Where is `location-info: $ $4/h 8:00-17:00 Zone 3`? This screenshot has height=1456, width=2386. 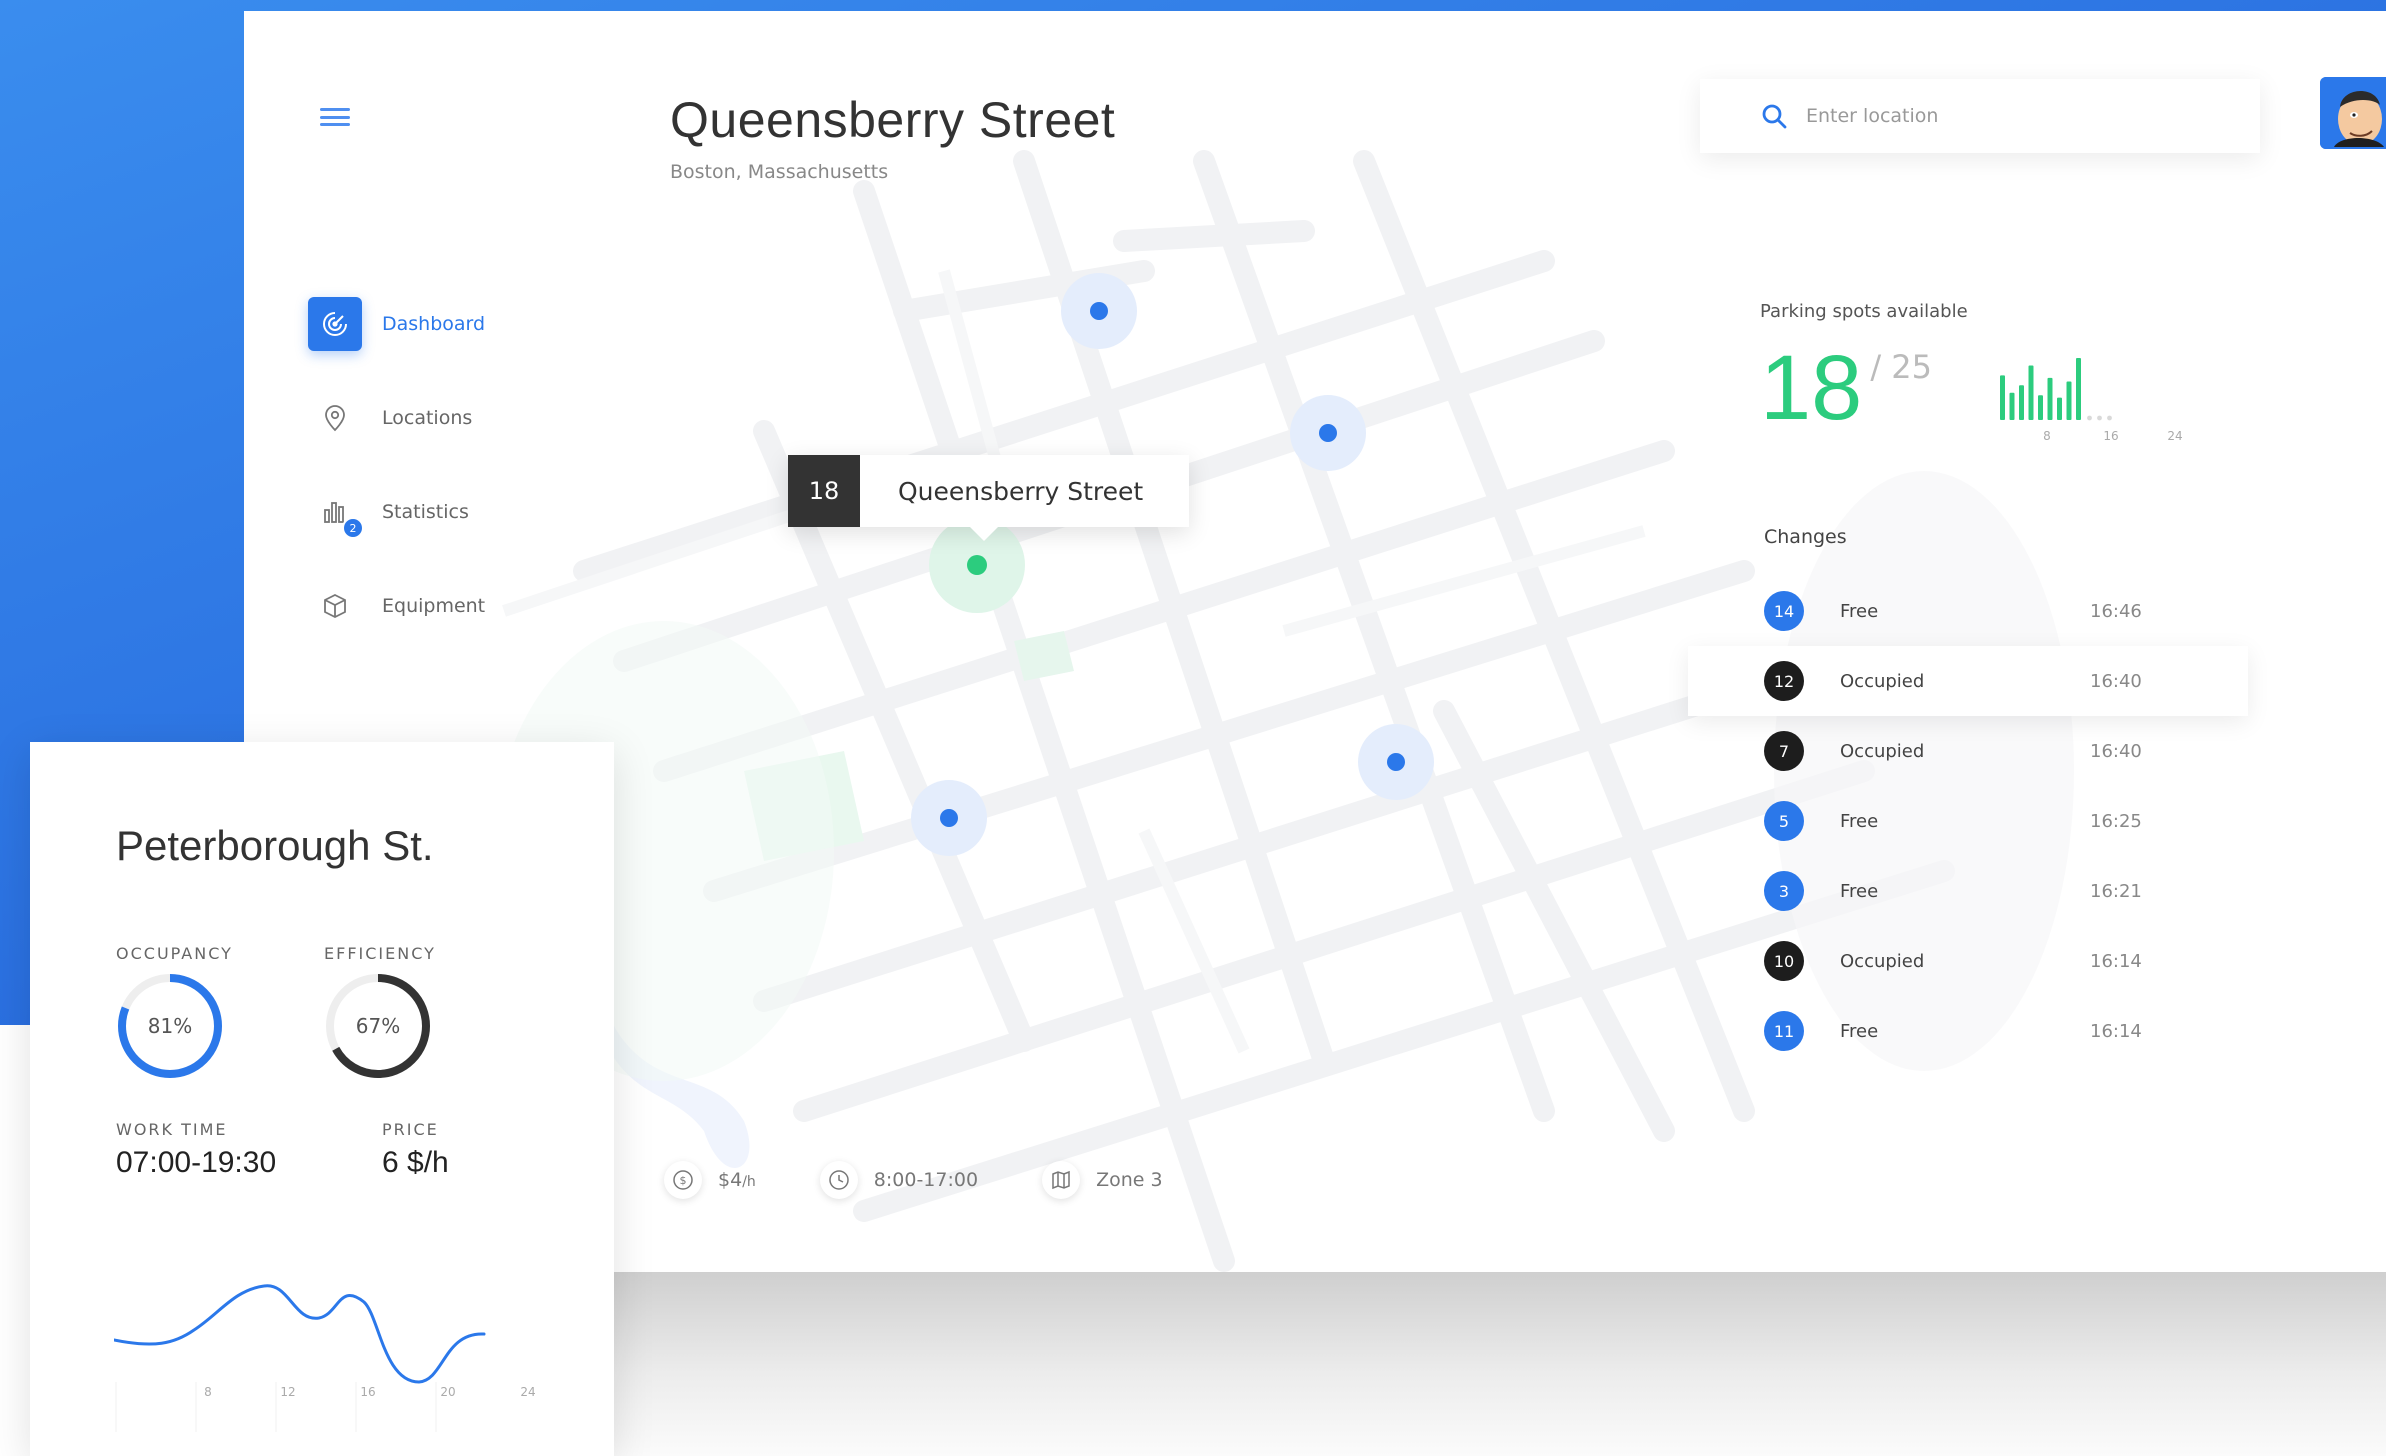
location-info: $ $4/h 8:00-17:00 Zone 3 is located at coordinates (945, 1180).